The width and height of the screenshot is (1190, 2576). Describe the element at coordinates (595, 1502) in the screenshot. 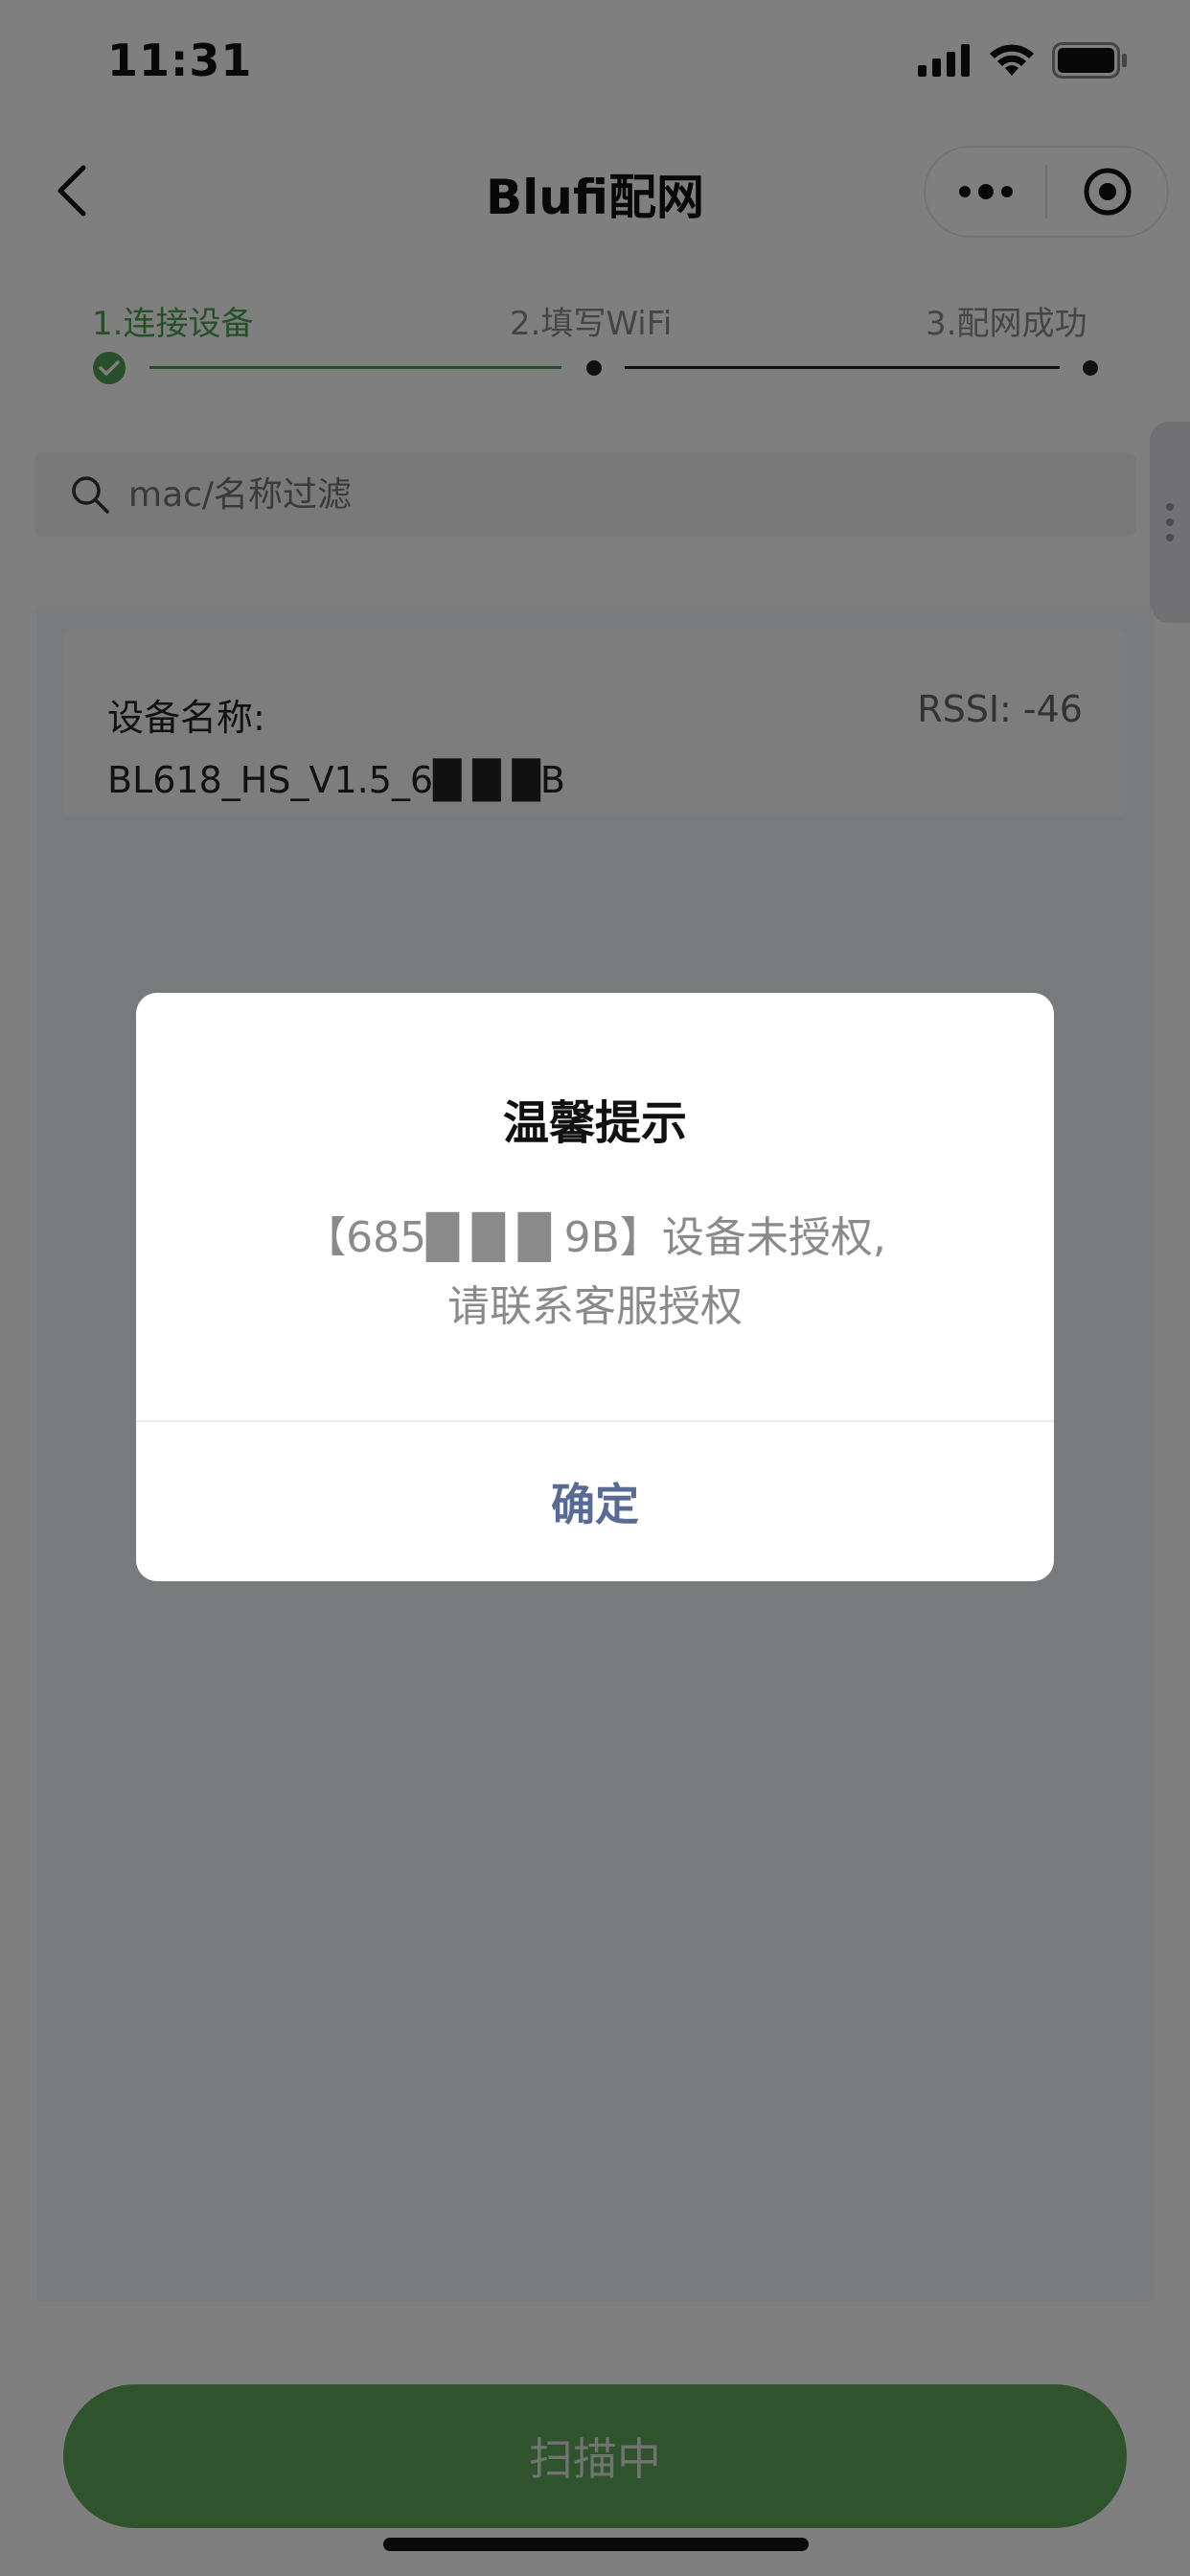

I see `confirm-button: 确定` at that location.